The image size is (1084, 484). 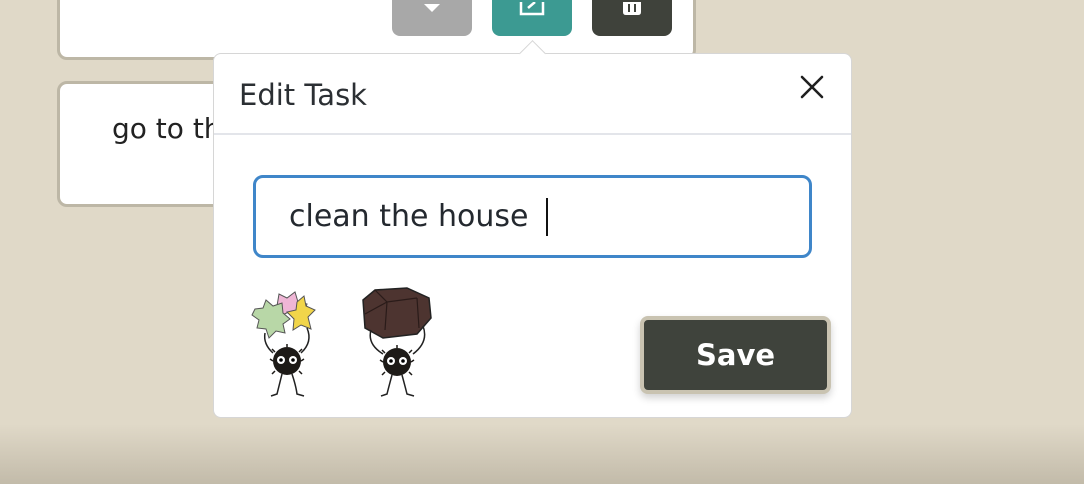 I want to click on close-button, so click(x=812, y=87).